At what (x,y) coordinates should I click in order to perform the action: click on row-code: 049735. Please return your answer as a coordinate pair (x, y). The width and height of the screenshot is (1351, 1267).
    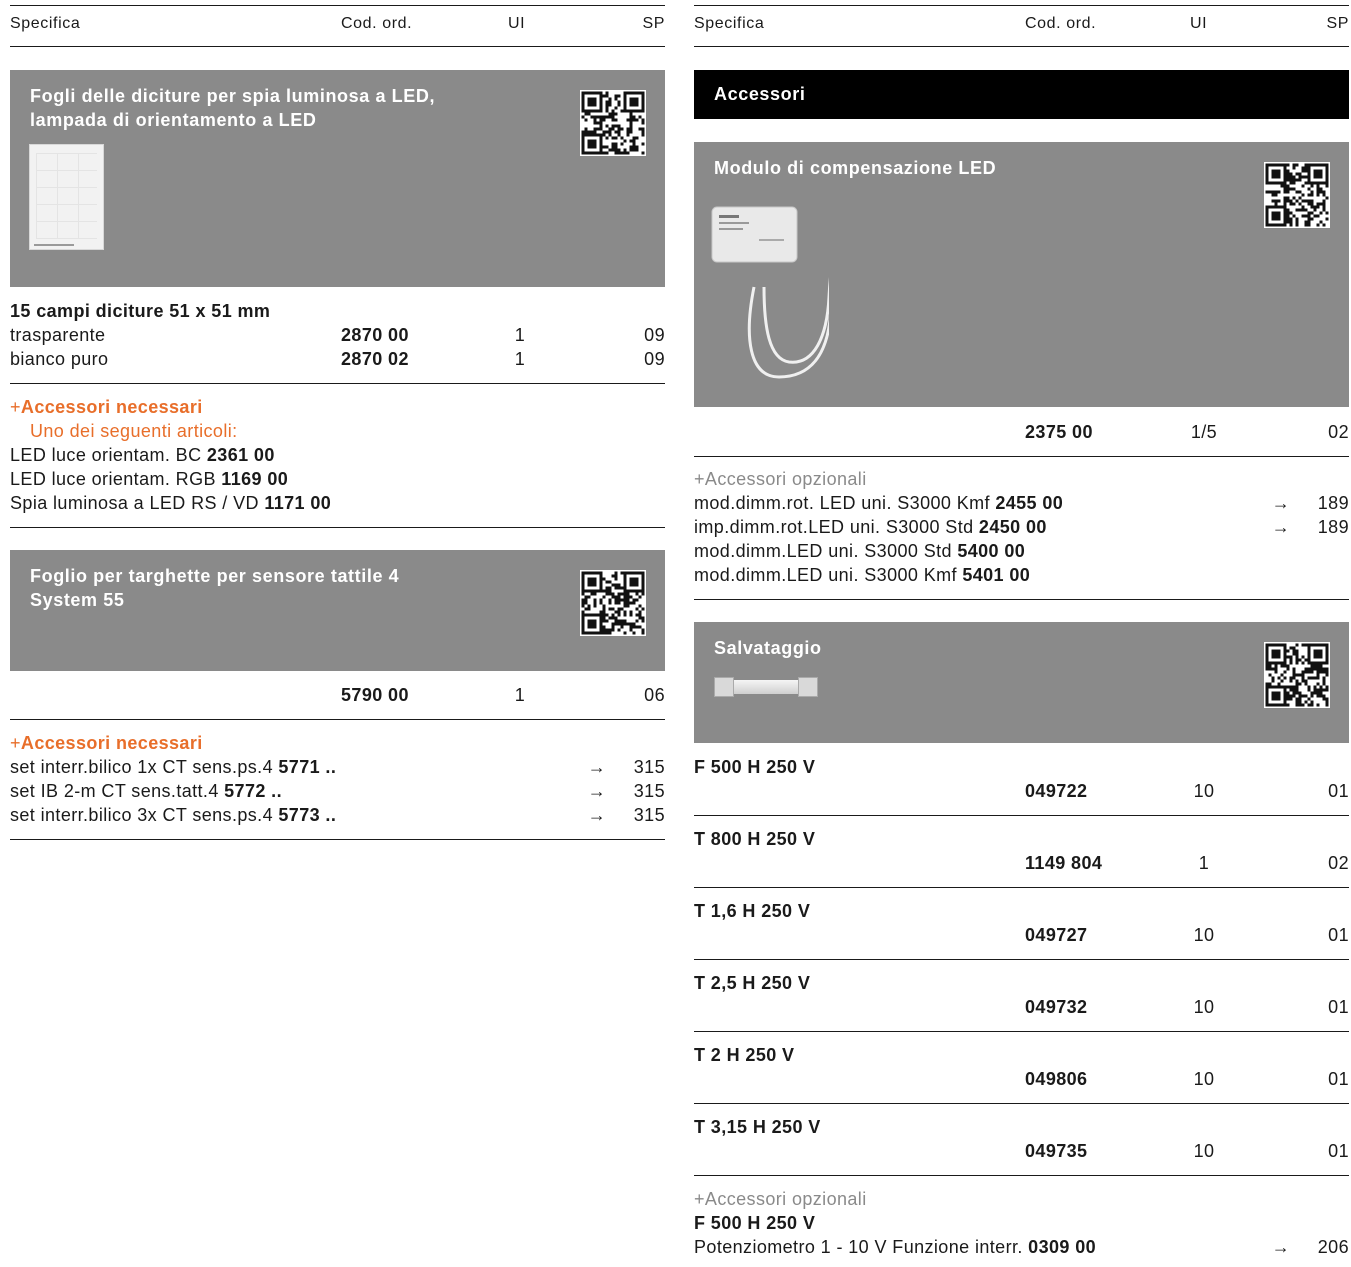
    Looking at the image, I should click on (1056, 1151).